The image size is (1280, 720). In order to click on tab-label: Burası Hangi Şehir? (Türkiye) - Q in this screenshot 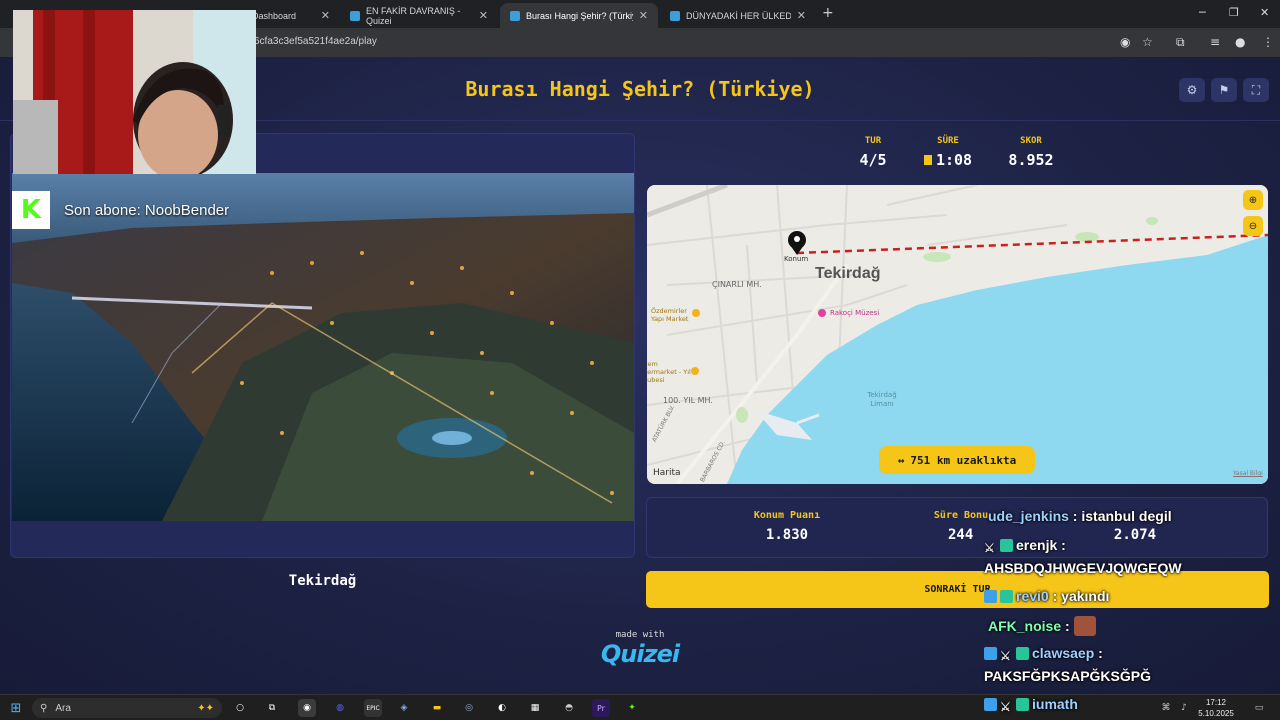, I will do `click(579, 15)`.